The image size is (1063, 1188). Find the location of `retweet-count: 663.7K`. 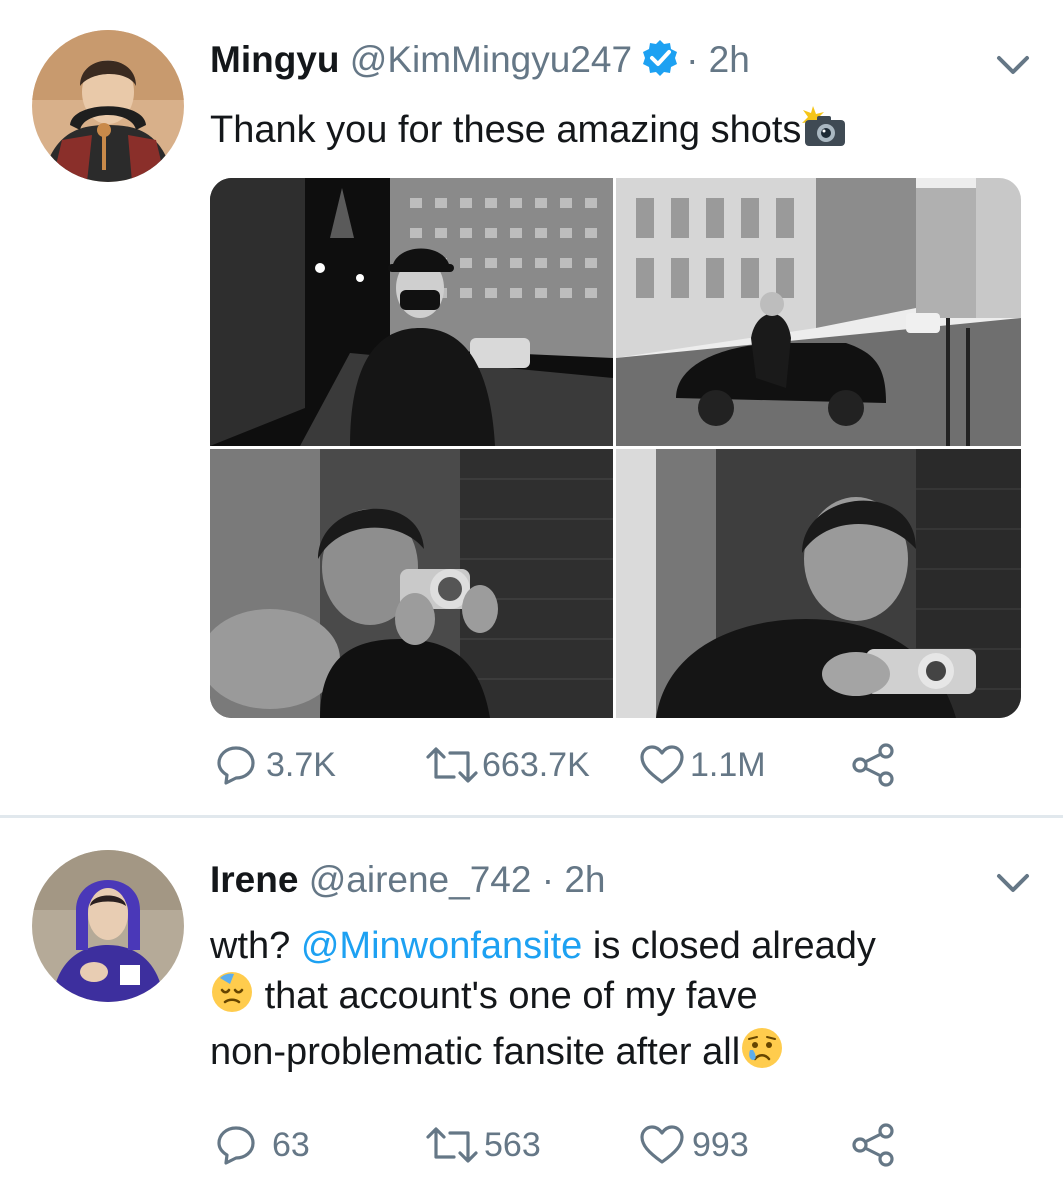

retweet-count: 663.7K is located at coordinates (536, 764).